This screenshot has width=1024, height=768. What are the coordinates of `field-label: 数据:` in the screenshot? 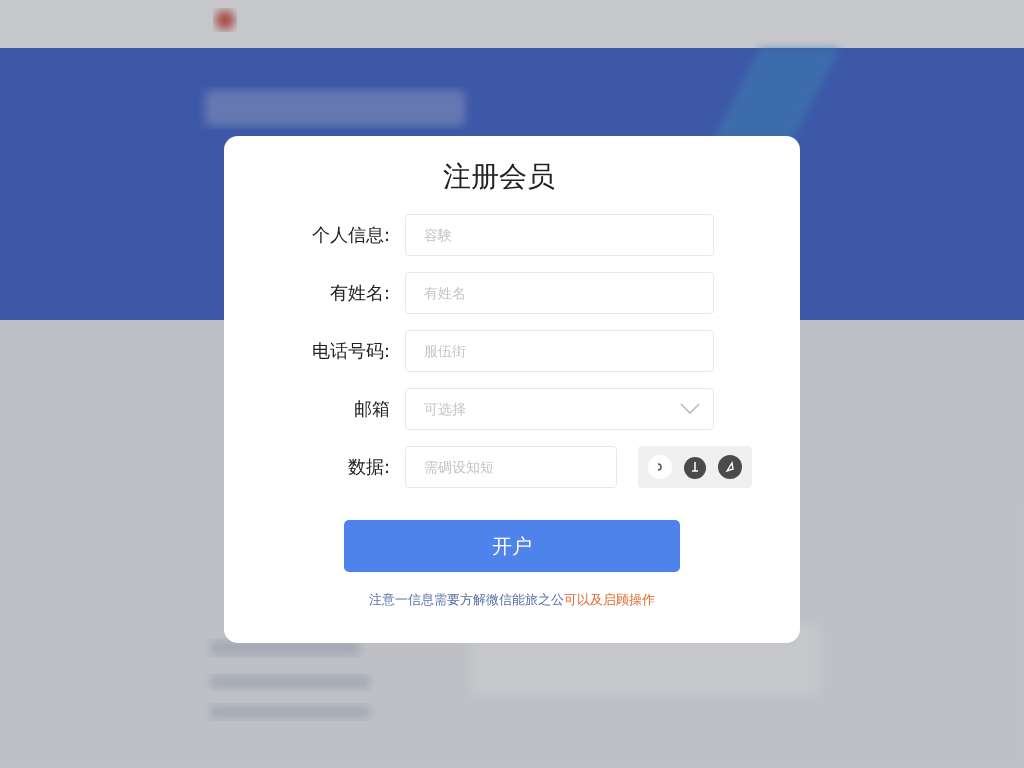 It's located at (368, 467).